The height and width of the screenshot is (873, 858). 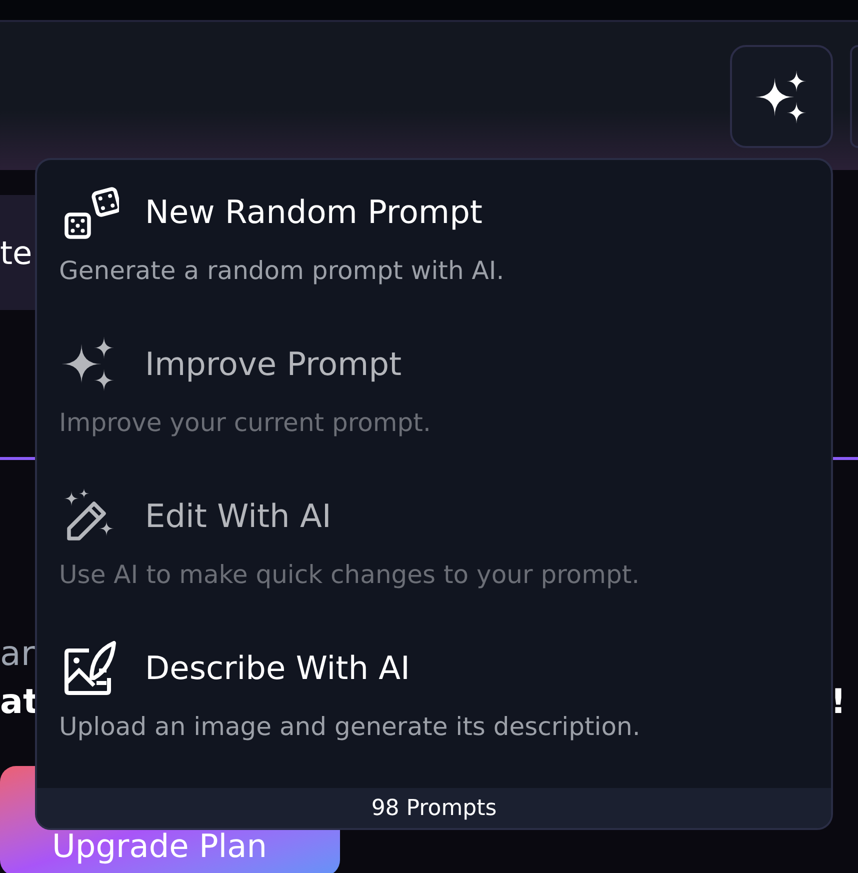 I want to click on menu-item-description: Use AI to make quick changes to your prompt., so click(x=350, y=575).